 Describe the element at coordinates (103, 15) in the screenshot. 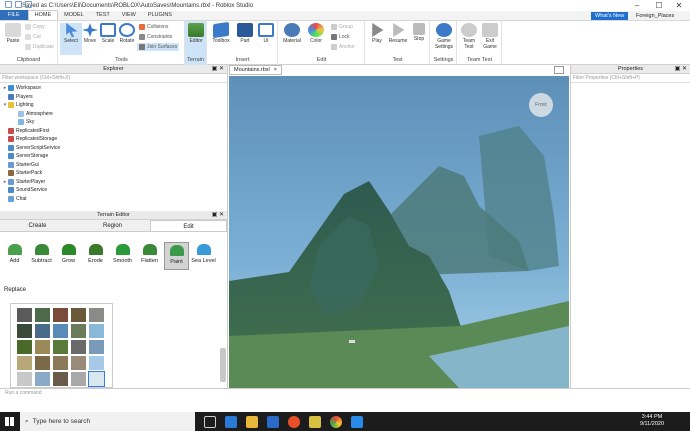

I see `tab-test: TEST` at that location.